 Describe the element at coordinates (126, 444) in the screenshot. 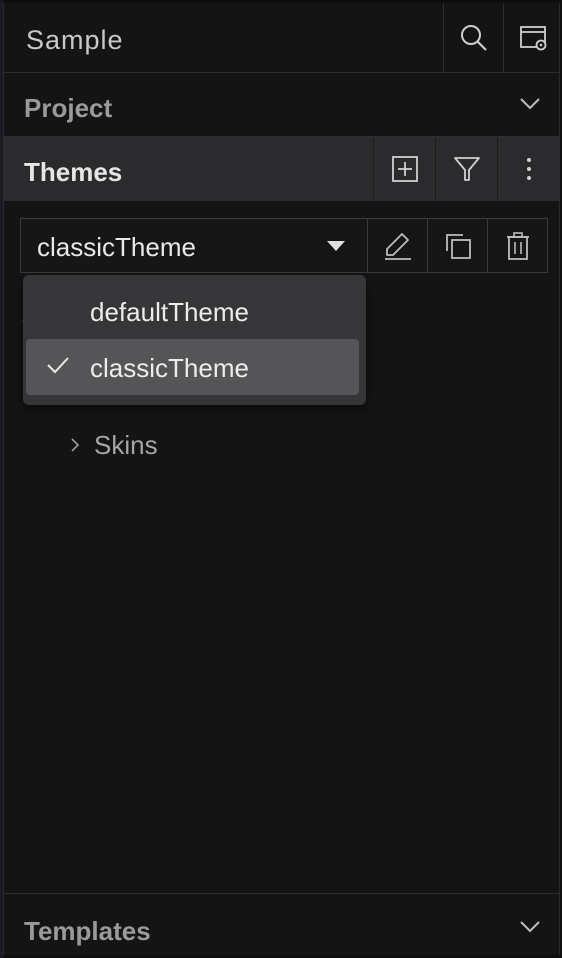

I see `tree-item-label: Skins` at that location.